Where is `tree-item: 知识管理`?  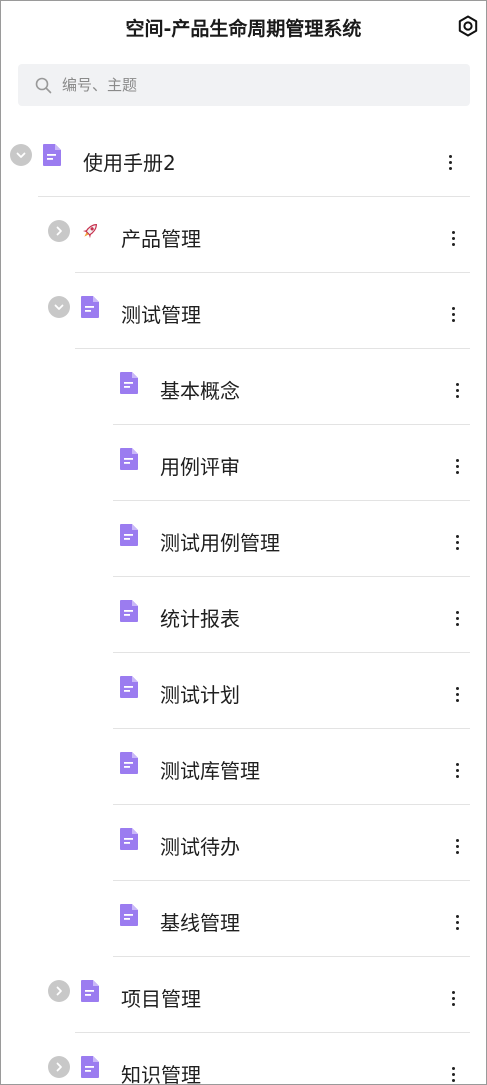 tree-item: 知识管理 is located at coordinates (243, 1059).